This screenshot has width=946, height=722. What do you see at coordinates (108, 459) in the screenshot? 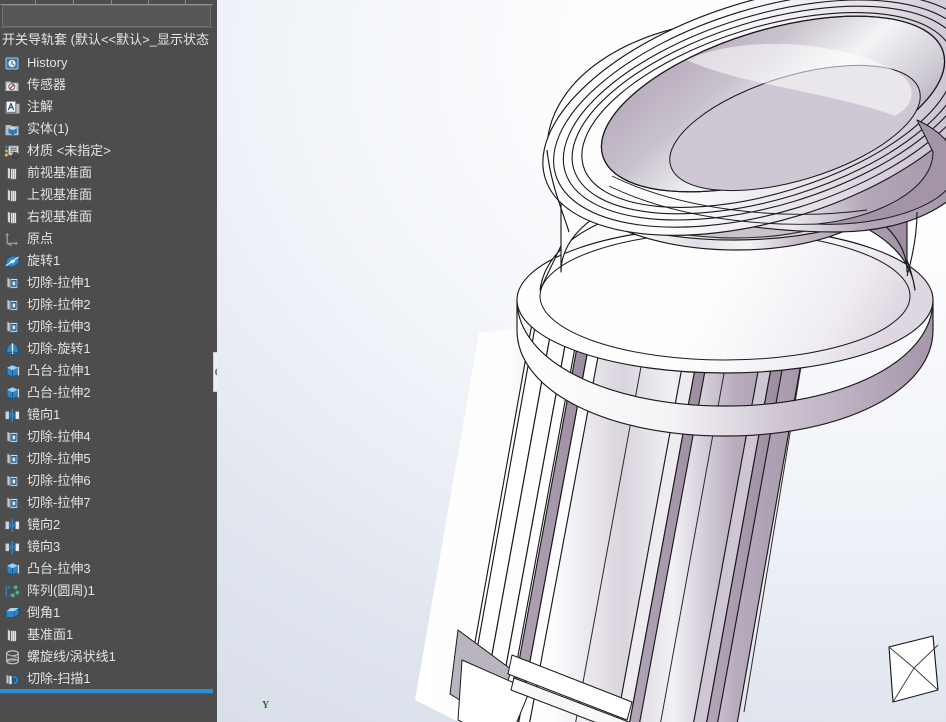
I see `tree-item-18: 切除-拉伸5` at bounding box center [108, 459].